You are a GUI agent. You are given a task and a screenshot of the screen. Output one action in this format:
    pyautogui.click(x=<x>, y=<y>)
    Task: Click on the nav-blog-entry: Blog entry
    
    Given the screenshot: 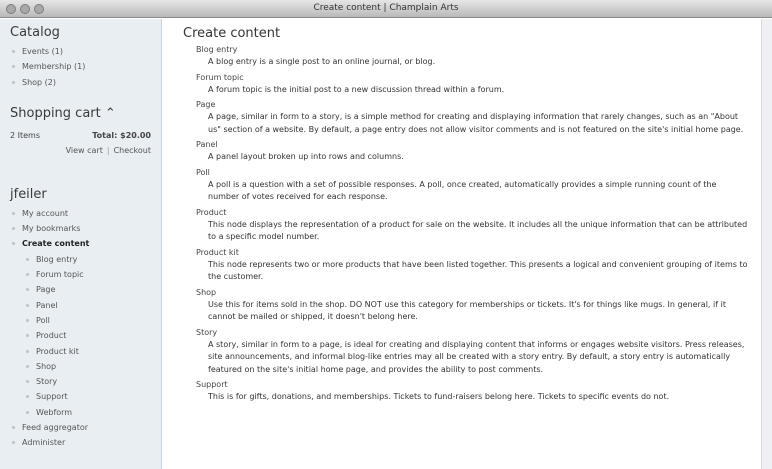 What is the action you would take?
    pyautogui.click(x=85, y=259)
    